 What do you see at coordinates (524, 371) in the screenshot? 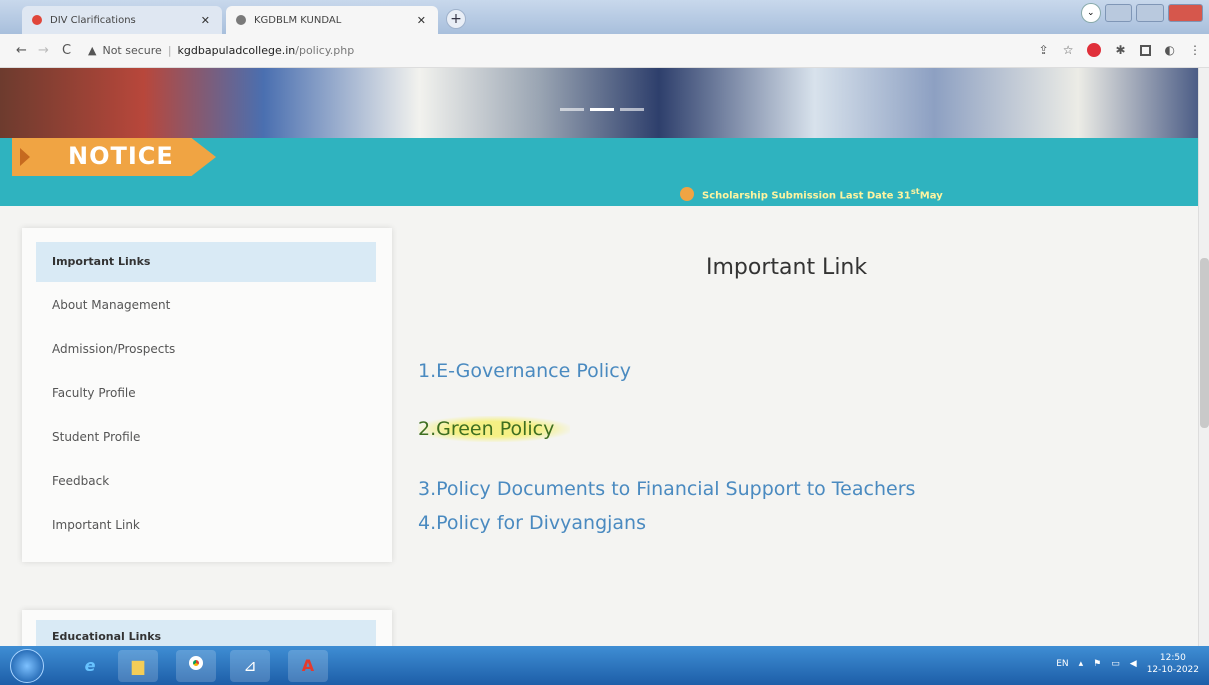
I see `link-e-governance-policy: 1.E-Governance Policy` at bounding box center [524, 371].